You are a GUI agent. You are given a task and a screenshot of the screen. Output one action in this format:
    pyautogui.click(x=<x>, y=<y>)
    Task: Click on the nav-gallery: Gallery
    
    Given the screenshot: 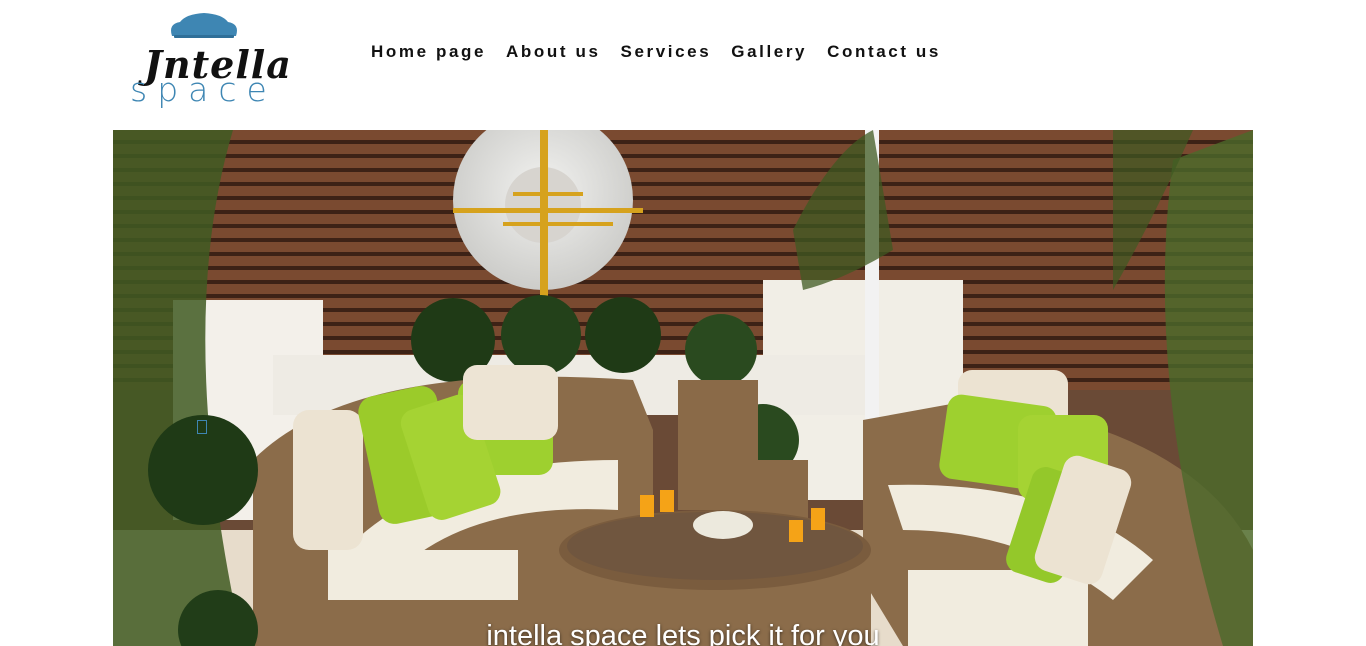 What is the action you would take?
    pyautogui.click(x=769, y=52)
    